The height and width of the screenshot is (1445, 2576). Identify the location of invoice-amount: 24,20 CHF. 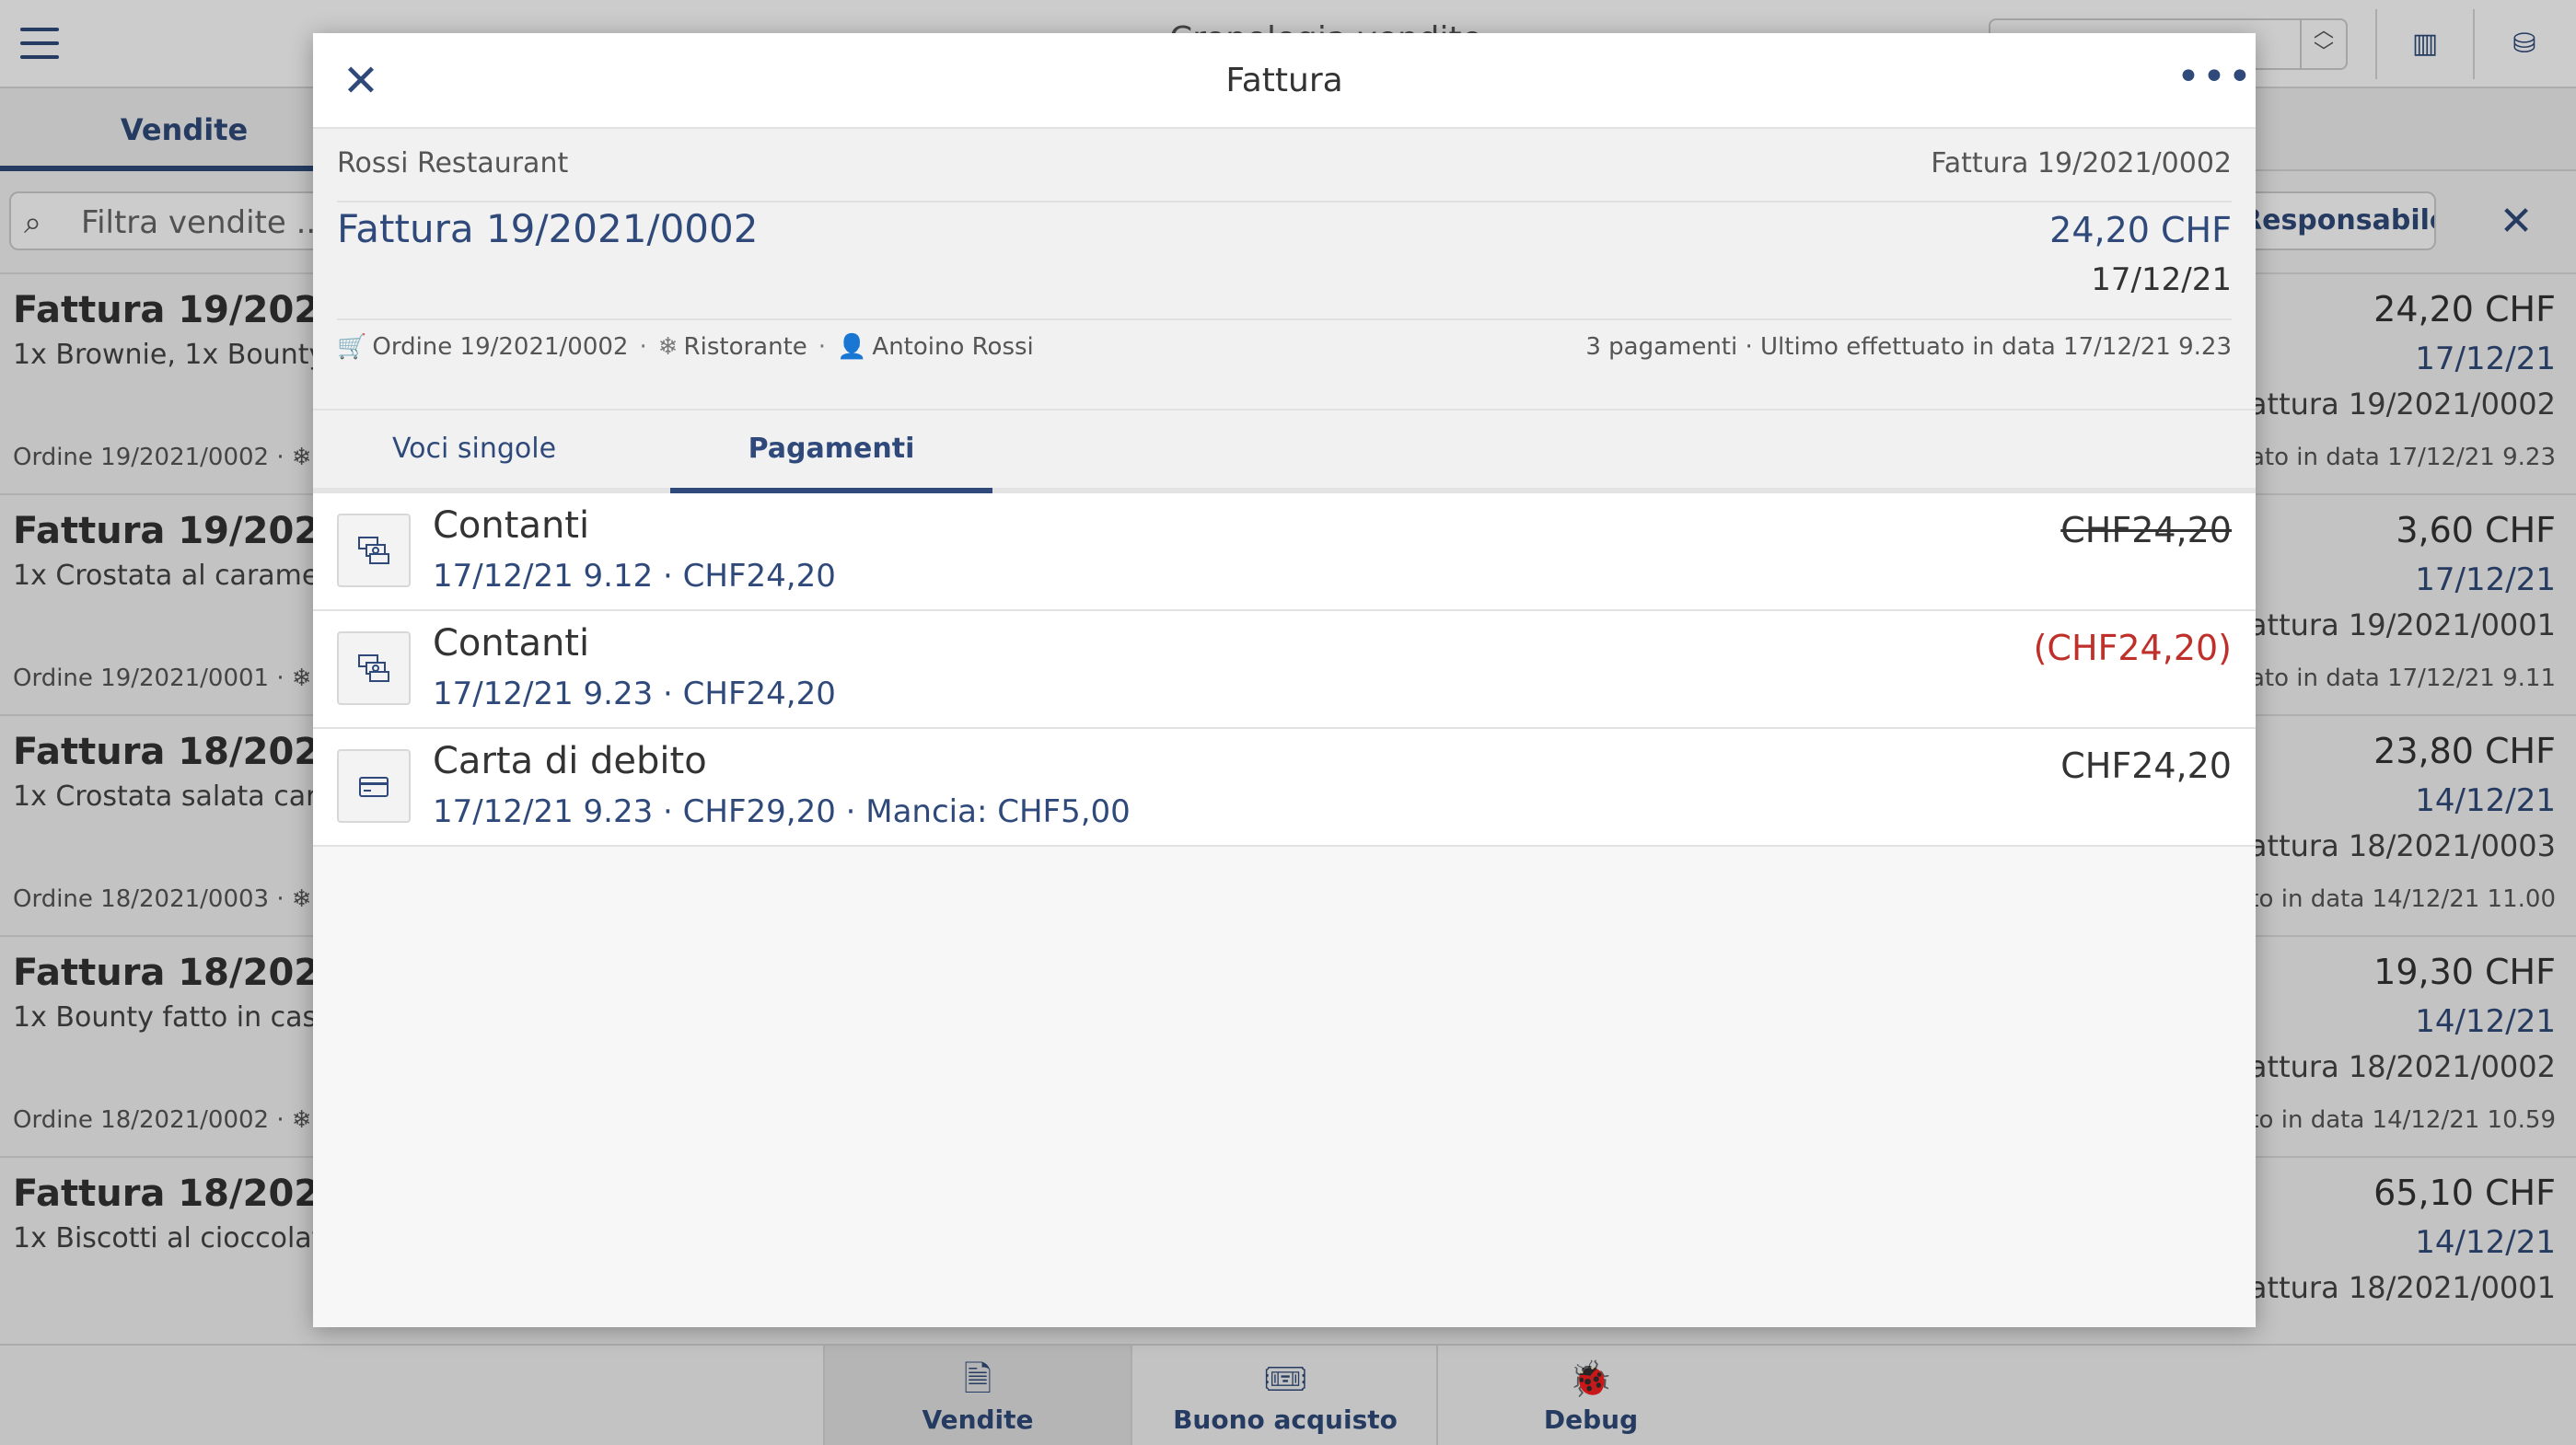
(2140, 230).